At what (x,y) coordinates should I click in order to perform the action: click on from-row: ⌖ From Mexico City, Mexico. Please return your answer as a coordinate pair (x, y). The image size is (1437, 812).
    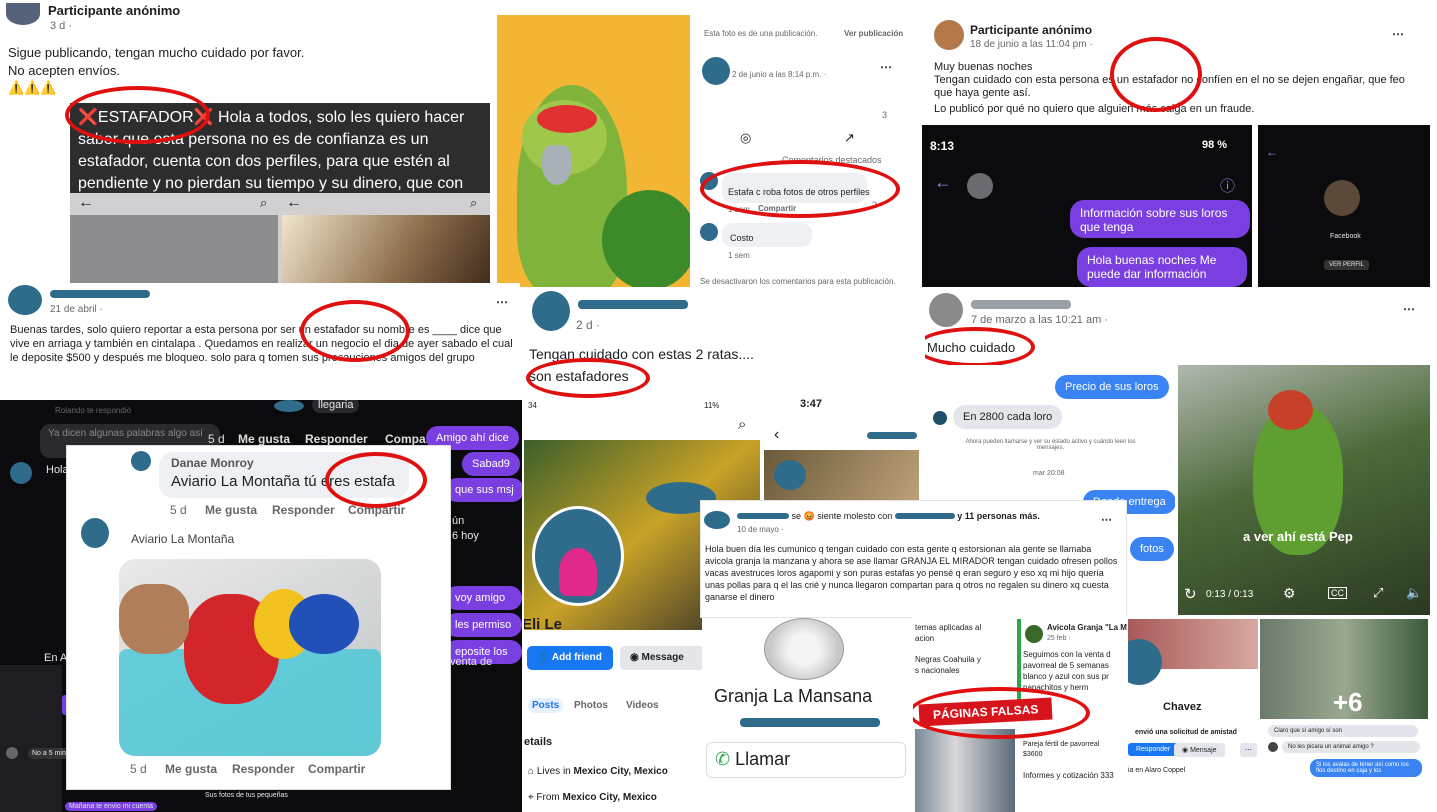
    Looking at the image, I should click on (592, 797).